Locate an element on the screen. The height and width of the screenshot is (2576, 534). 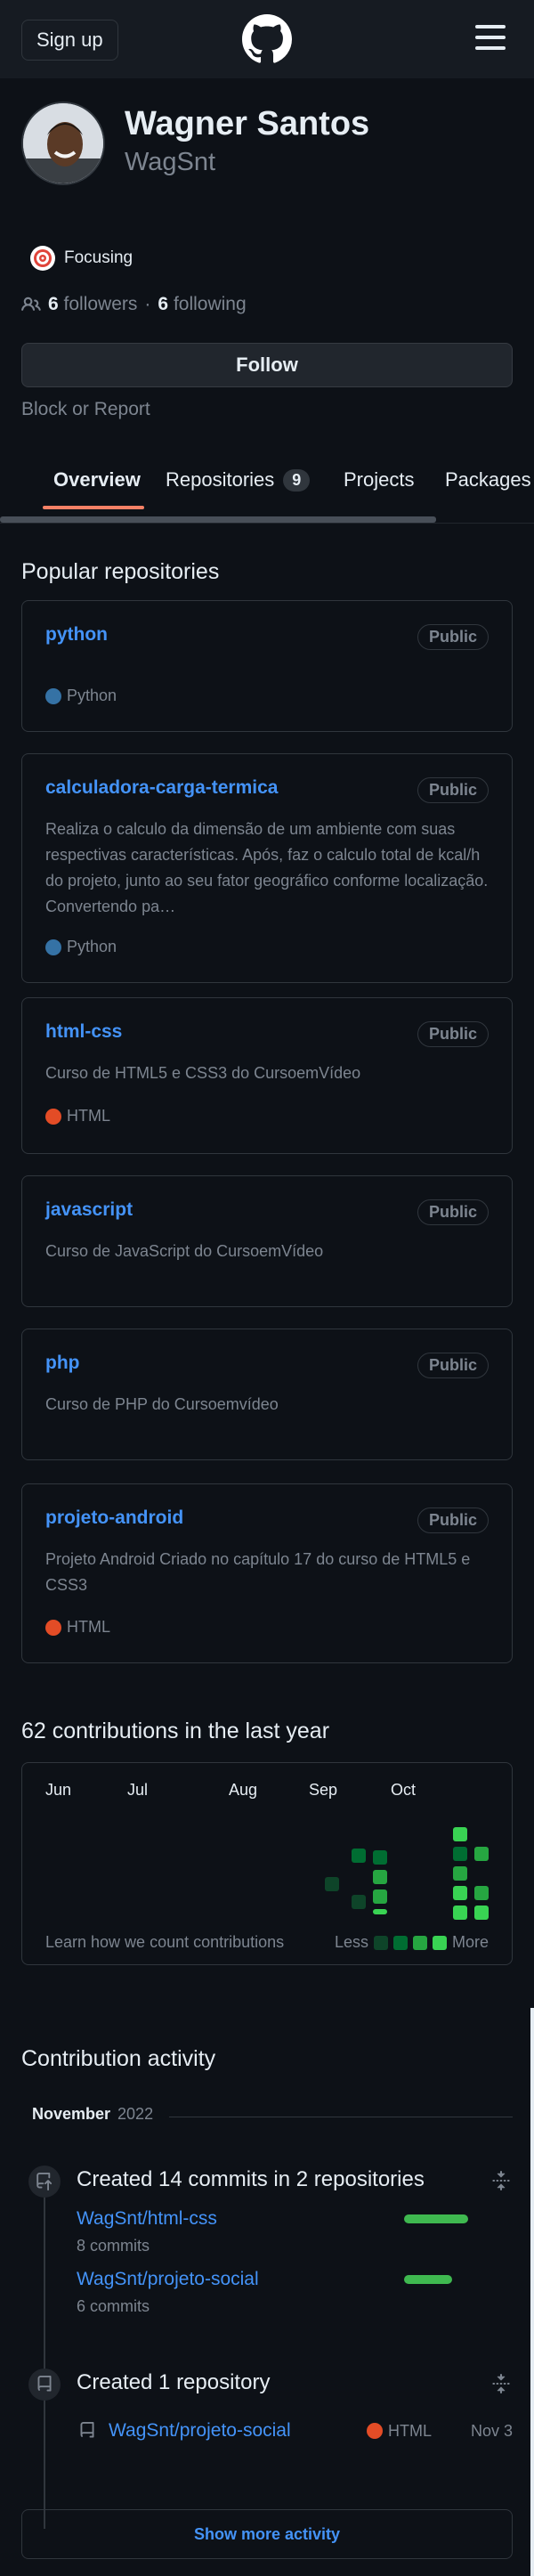
repo-icon is located at coordinates (87, 2430).